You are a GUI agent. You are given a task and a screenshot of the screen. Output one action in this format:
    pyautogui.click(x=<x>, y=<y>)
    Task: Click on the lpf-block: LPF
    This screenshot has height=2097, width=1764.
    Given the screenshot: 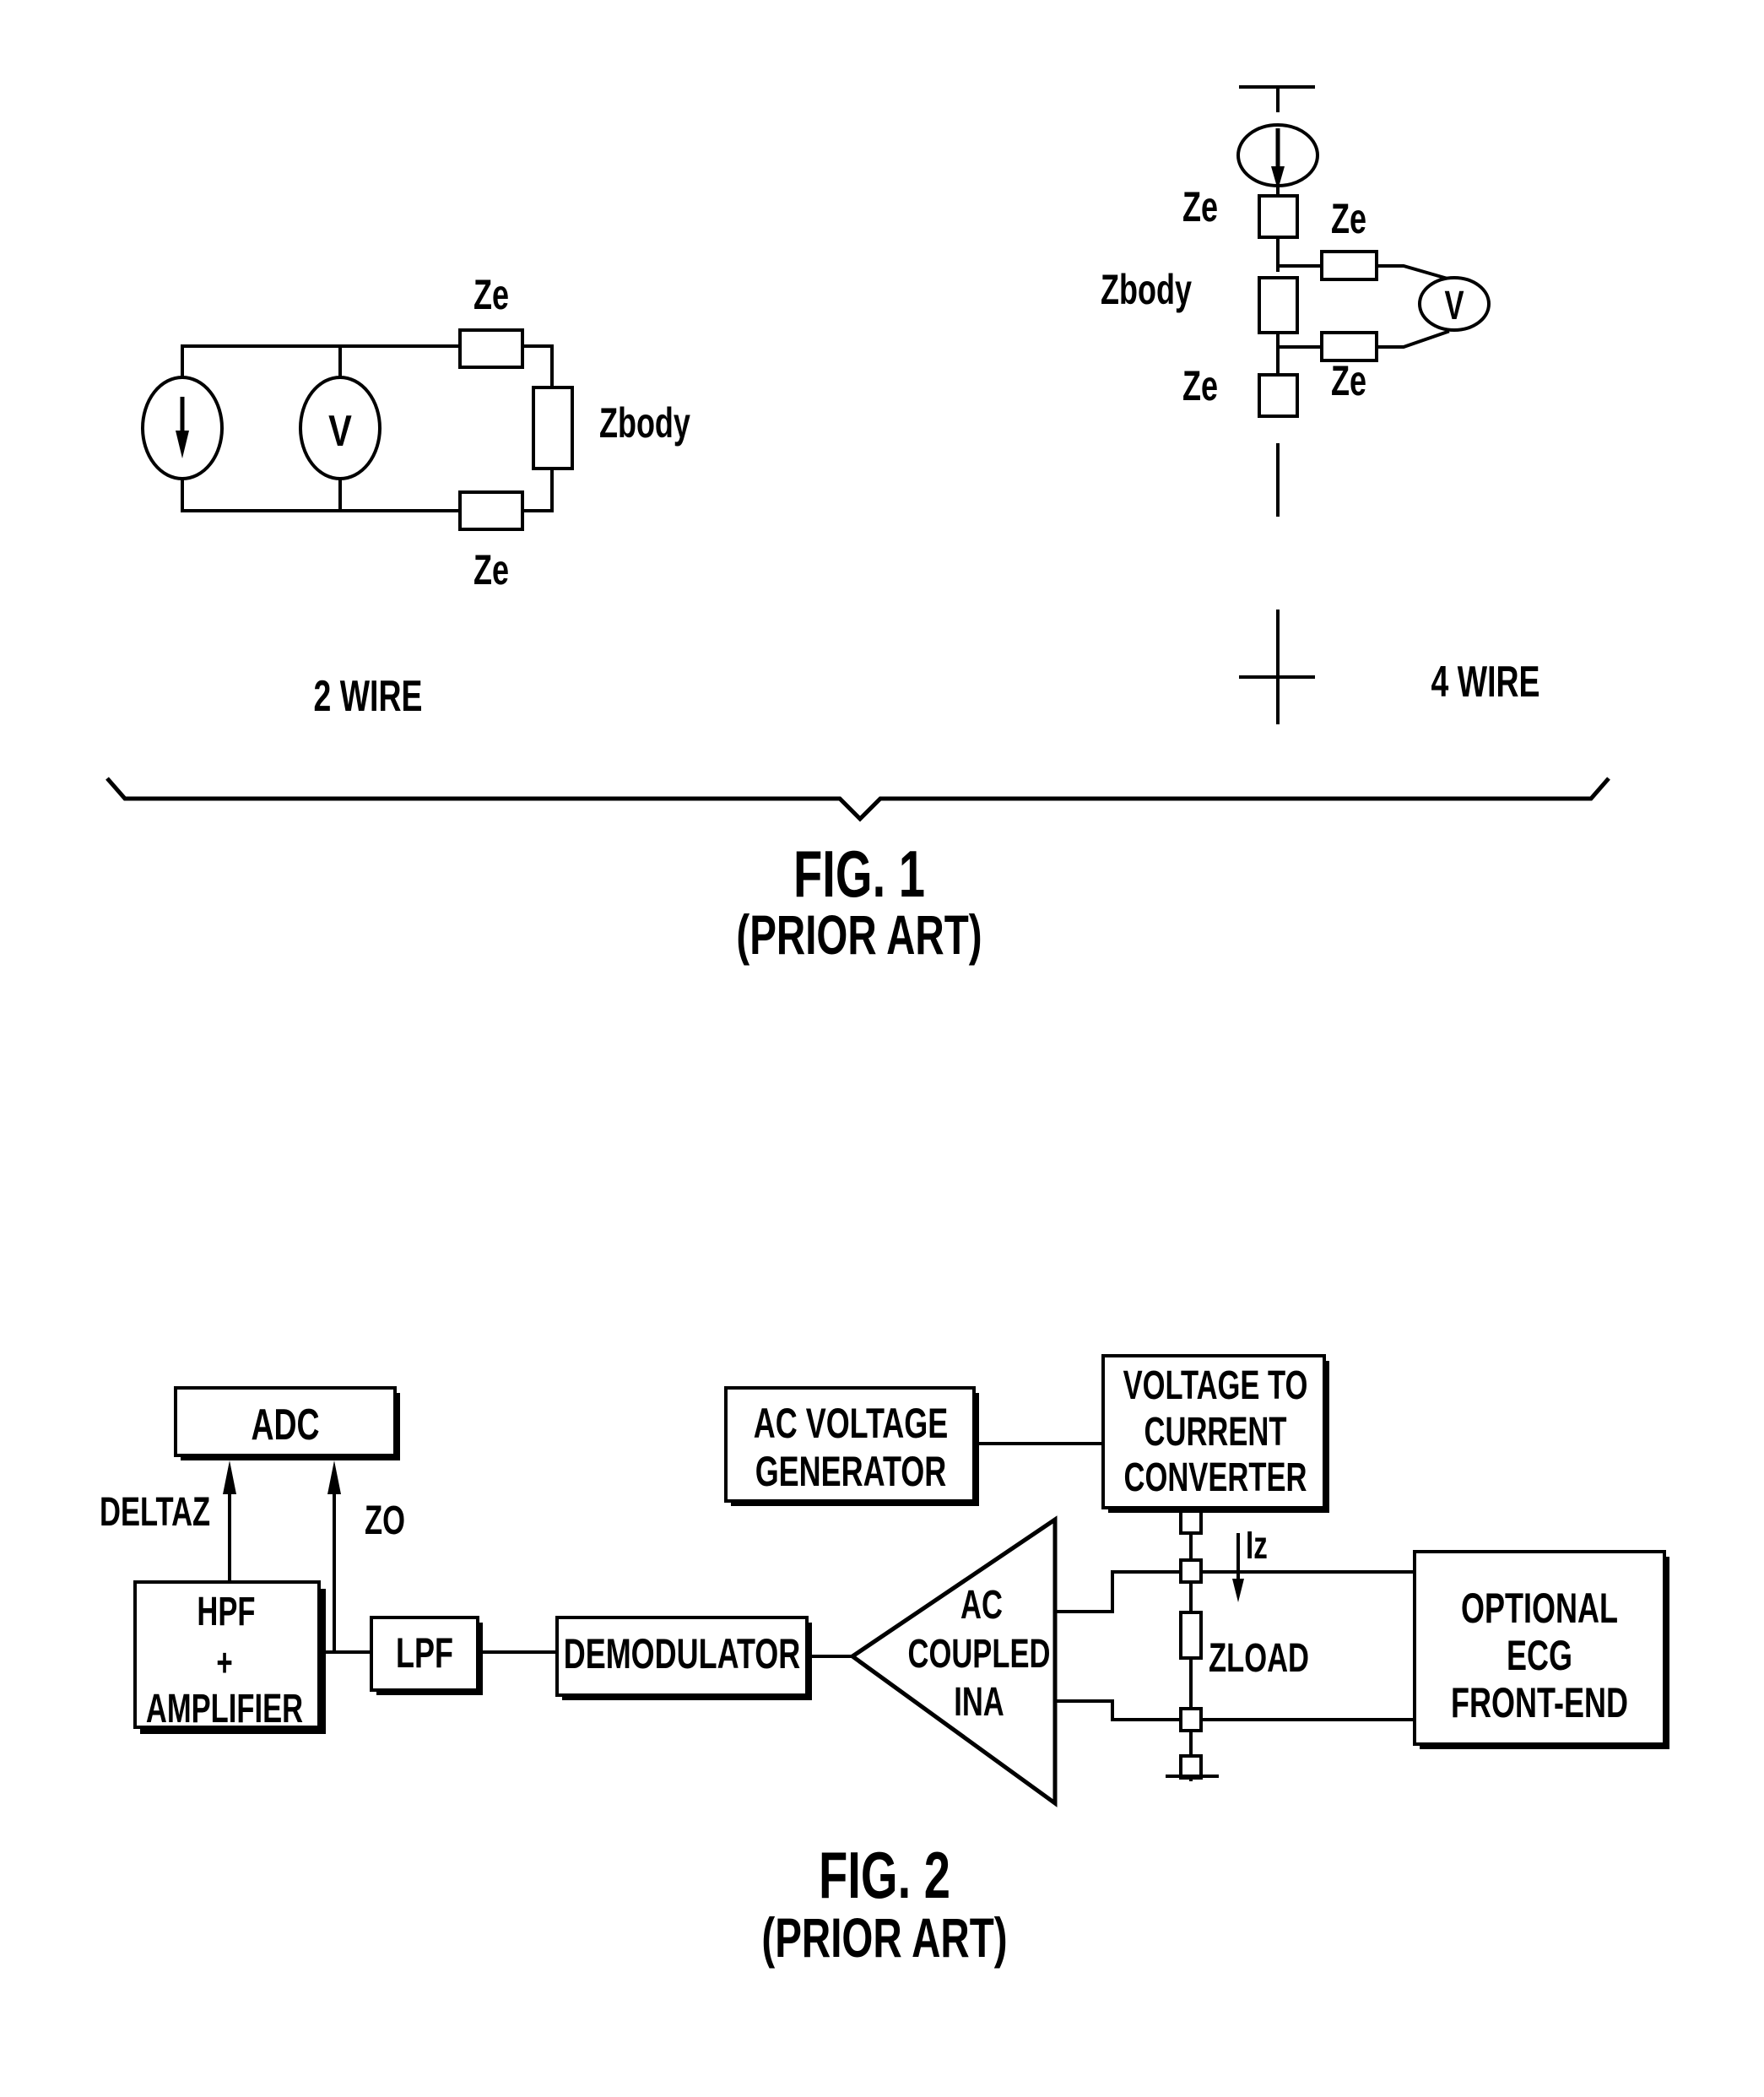 What is the action you would take?
    pyautogui.click(x=426, y=1655)
    